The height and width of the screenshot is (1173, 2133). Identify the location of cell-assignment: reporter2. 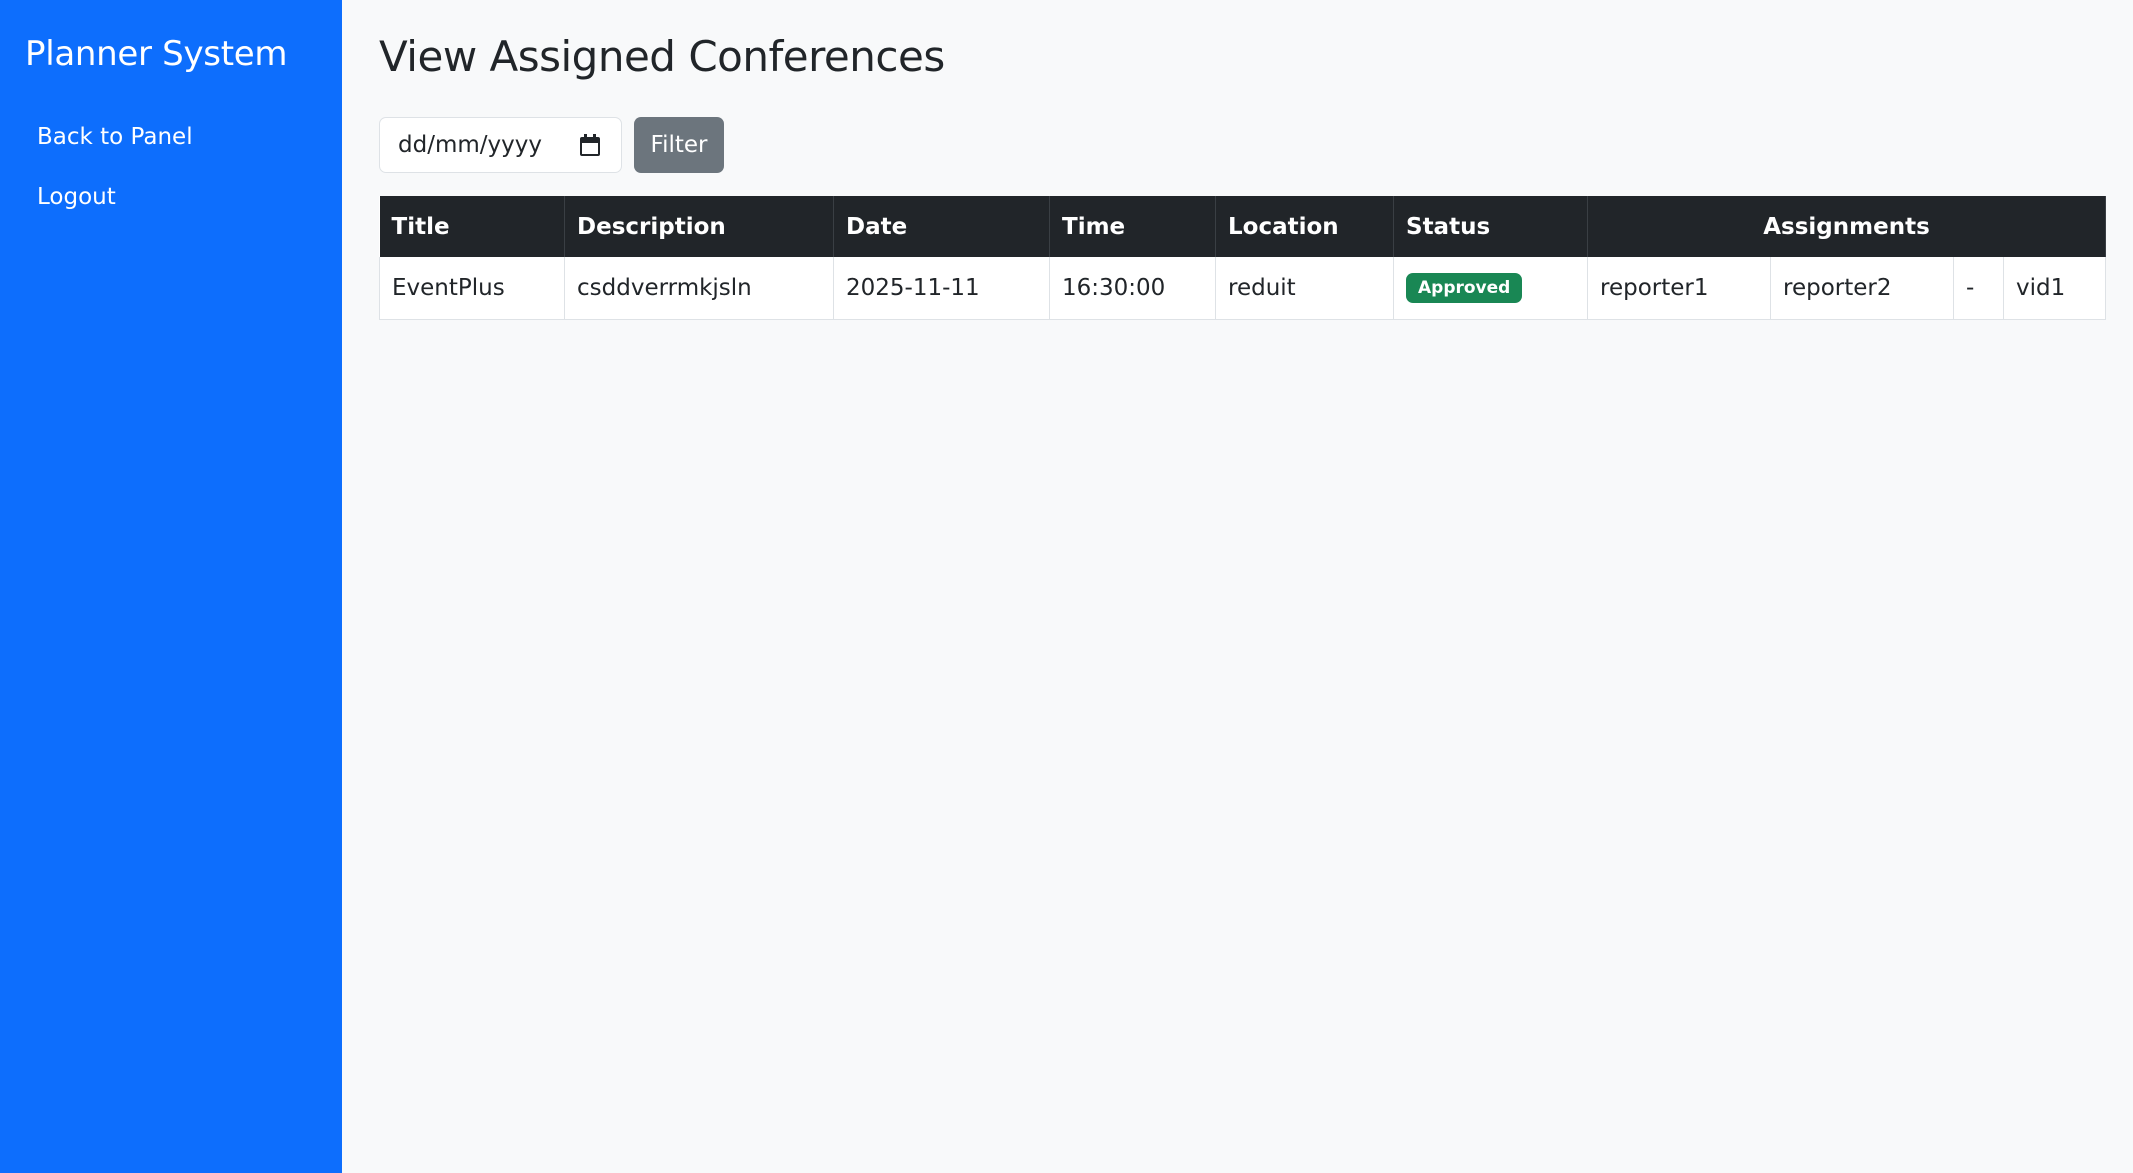
(1862, 288).